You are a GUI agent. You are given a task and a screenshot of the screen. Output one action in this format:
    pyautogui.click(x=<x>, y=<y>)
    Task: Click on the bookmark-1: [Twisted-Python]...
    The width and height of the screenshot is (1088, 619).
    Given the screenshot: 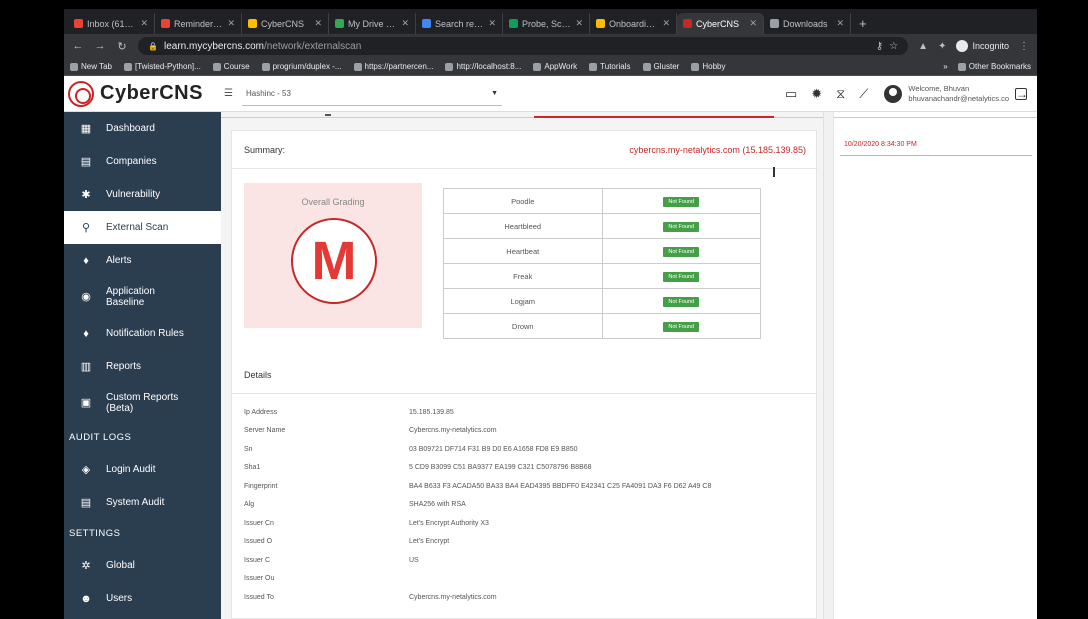 What is the action you would take?
    pyautogui.click(x=162, y=66)
    